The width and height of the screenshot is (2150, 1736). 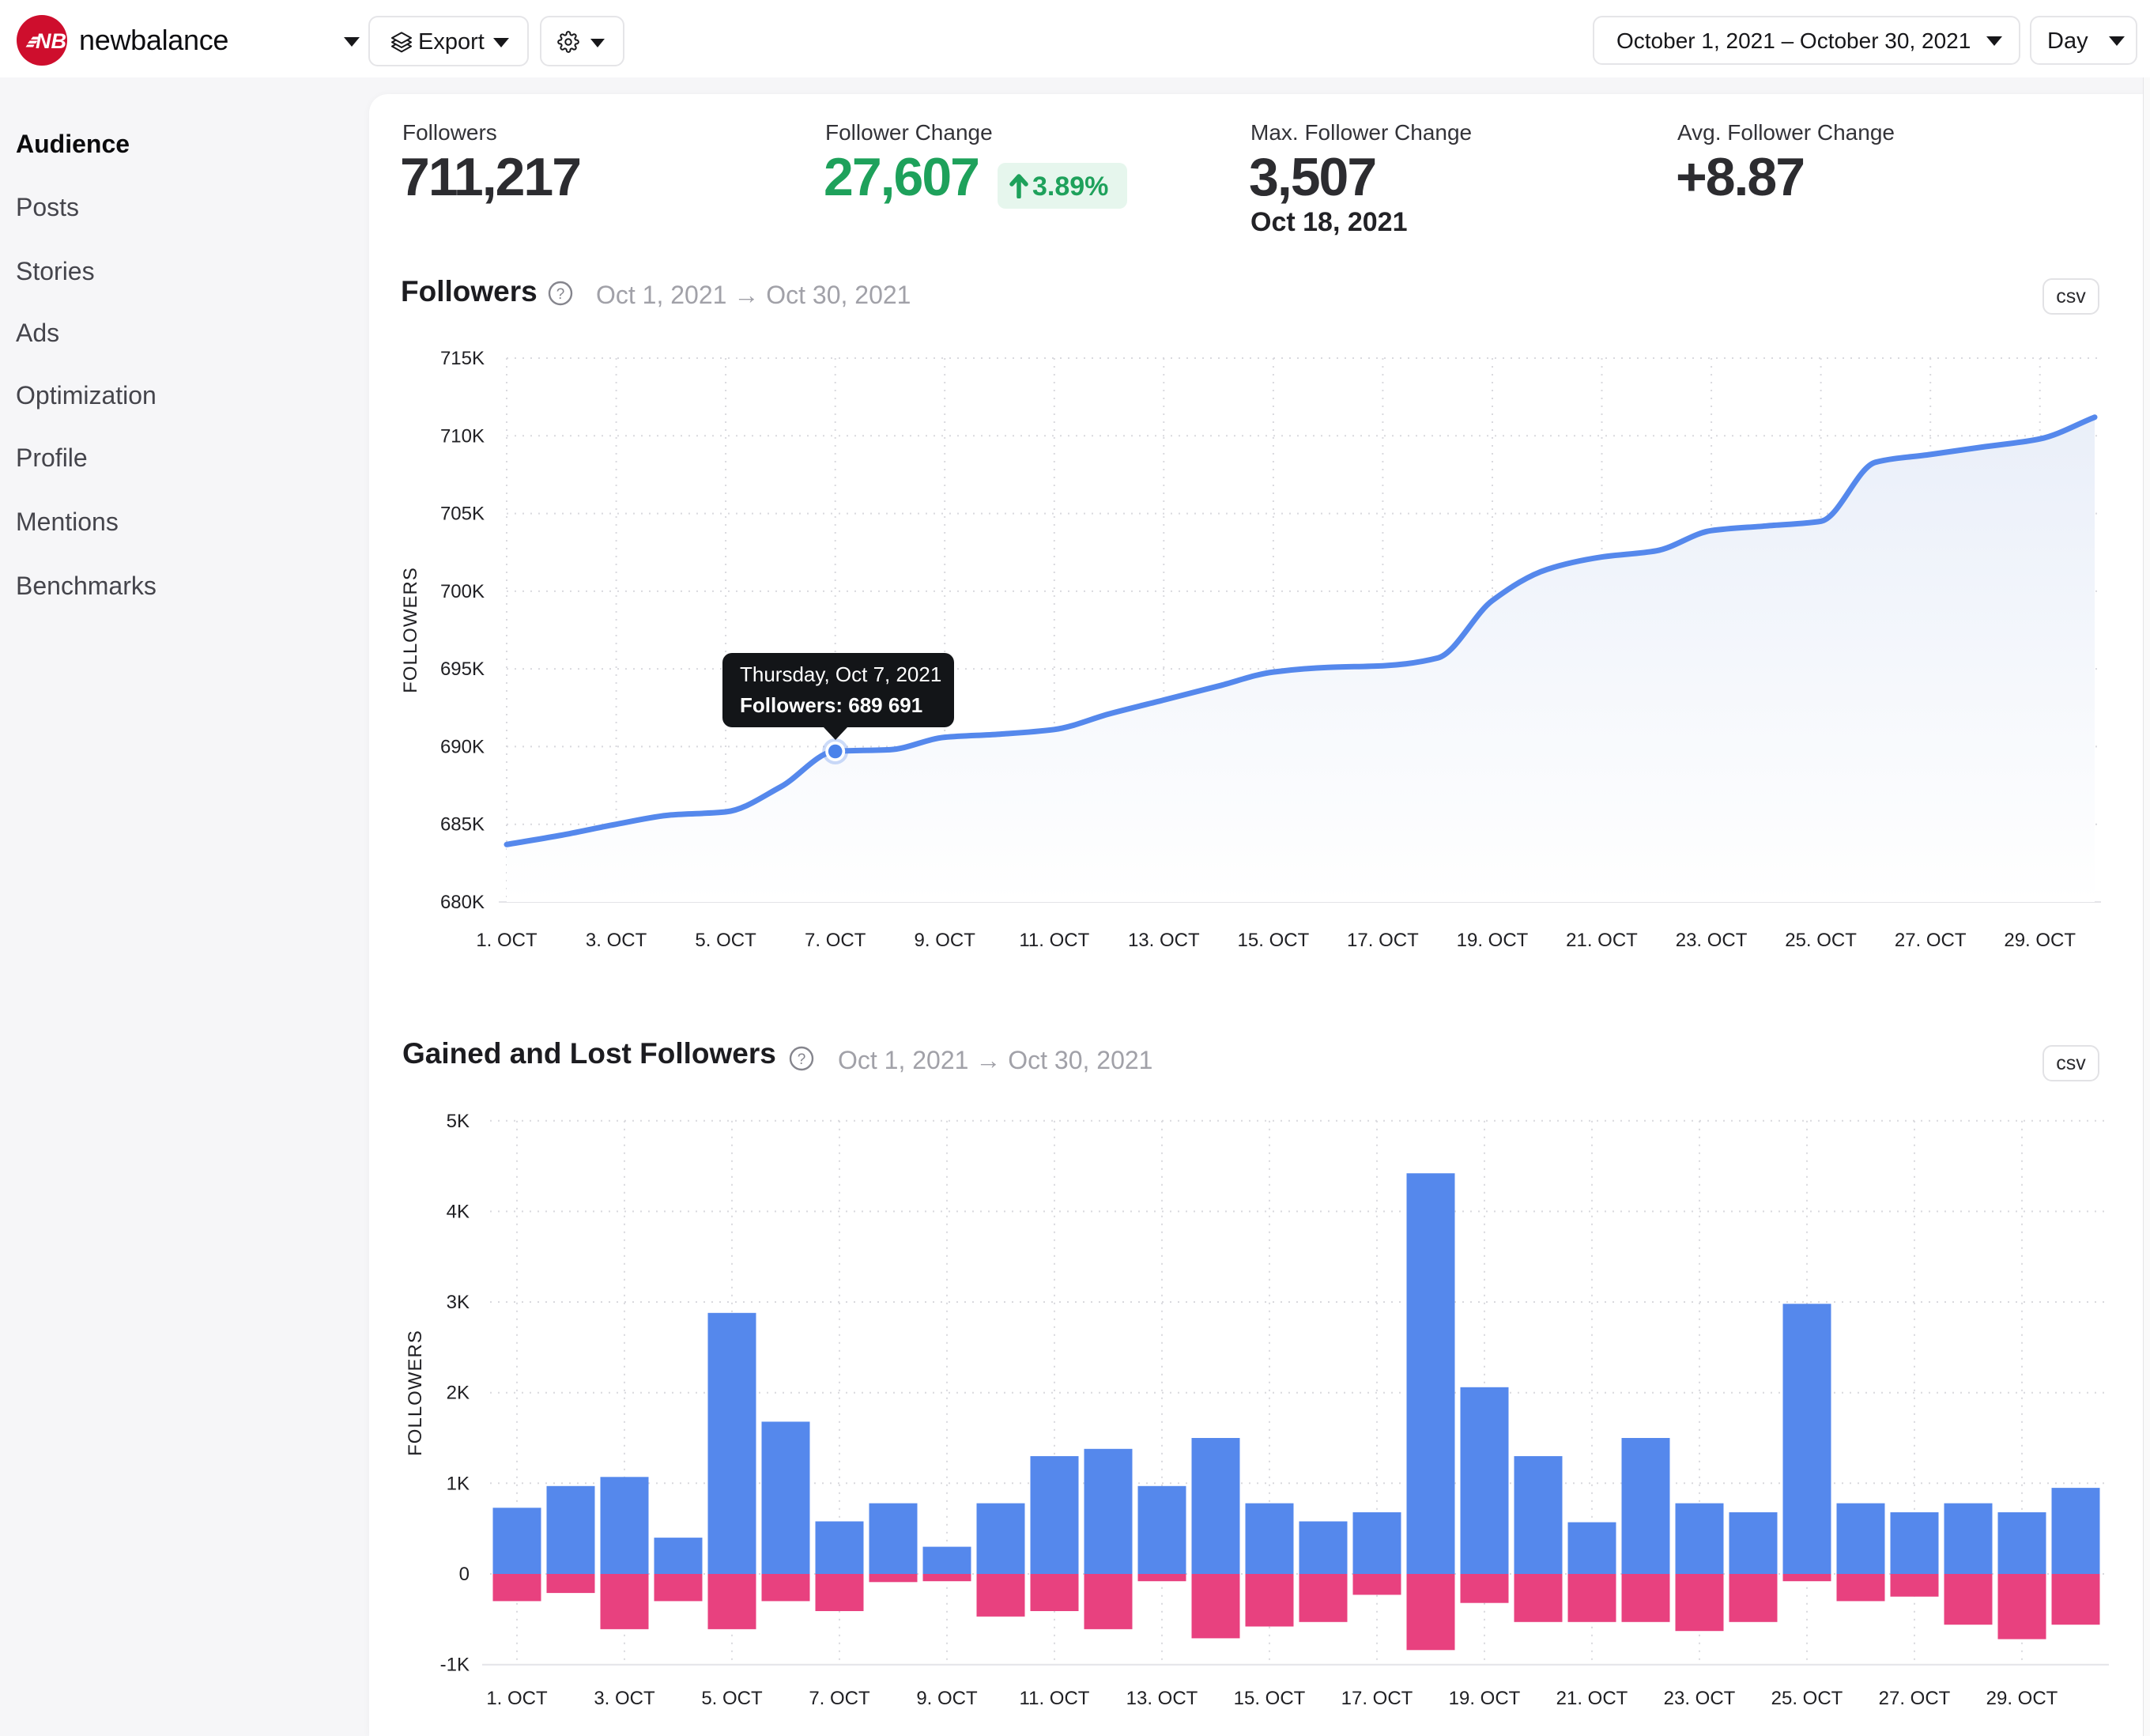 What do you see at coordinates (51, 41) in the screenshot?
I see `svg-text: NB` at bounding box center [51, 41].